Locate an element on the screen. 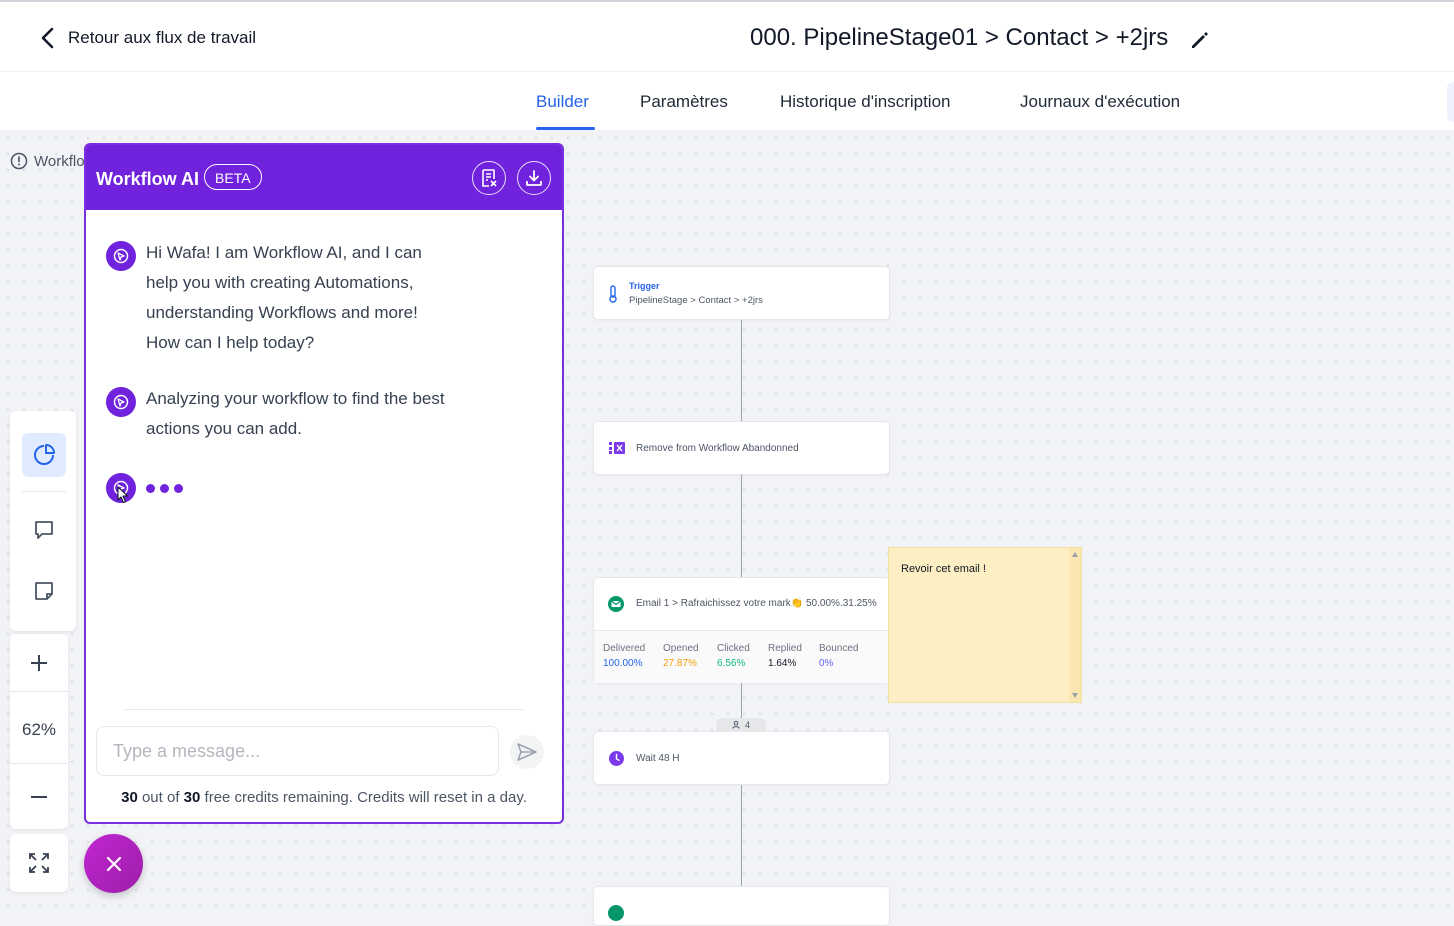 The image size is (1454, 926). download-icon is located at coordinates (534, 178).